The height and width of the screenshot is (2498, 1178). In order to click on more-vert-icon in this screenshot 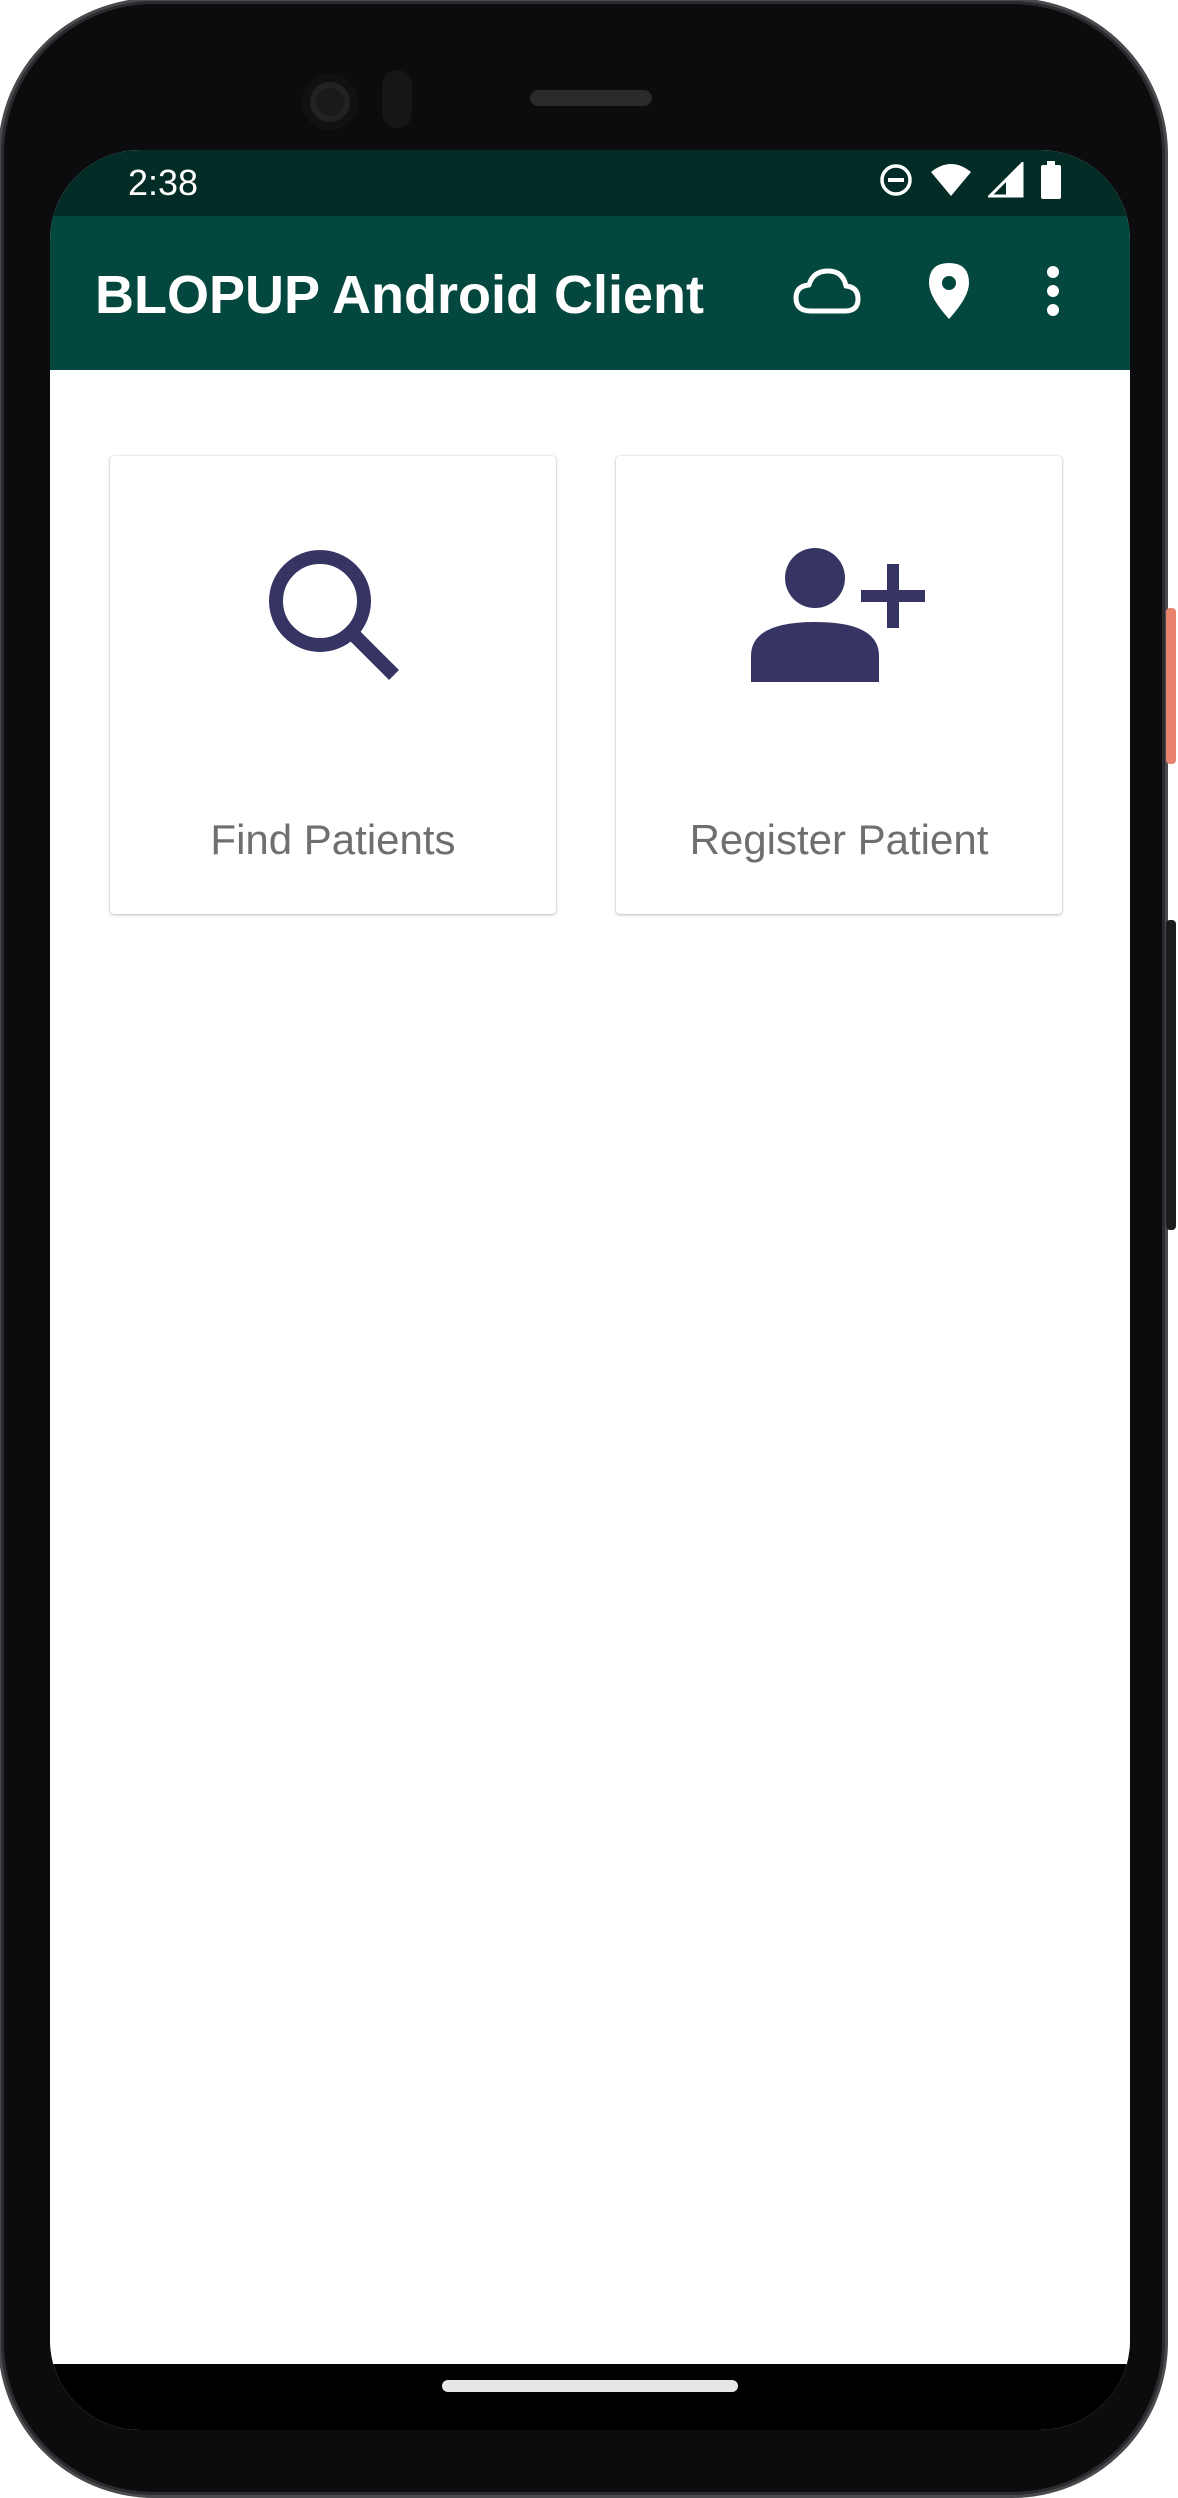, I will do `click(1053, 293)`.